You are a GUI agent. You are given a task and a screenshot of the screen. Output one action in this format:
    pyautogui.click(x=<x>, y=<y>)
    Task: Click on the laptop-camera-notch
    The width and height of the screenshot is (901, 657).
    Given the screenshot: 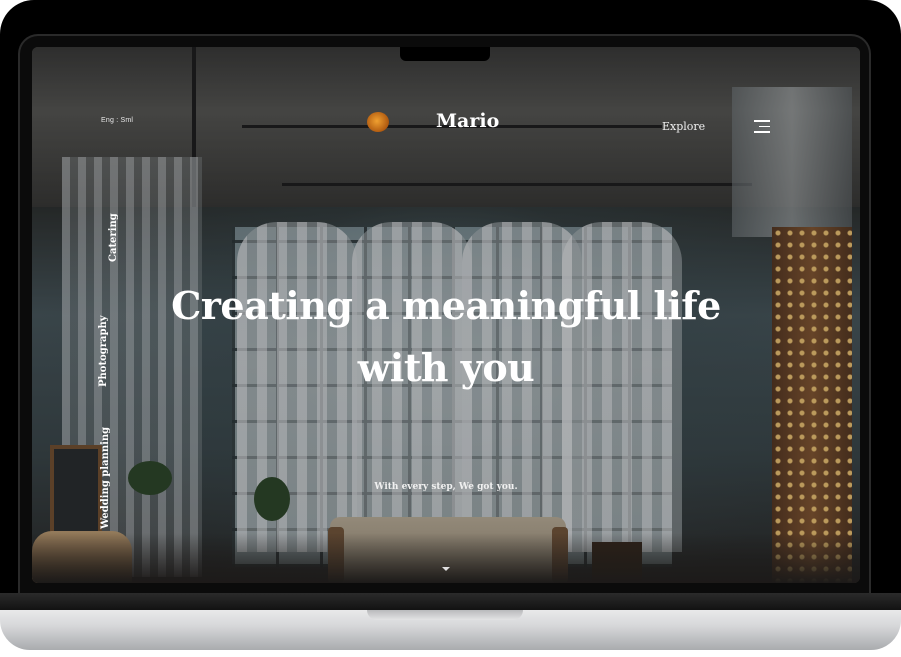 What is the action you would take?
    pyautogui.click(x=445, y=54)
    